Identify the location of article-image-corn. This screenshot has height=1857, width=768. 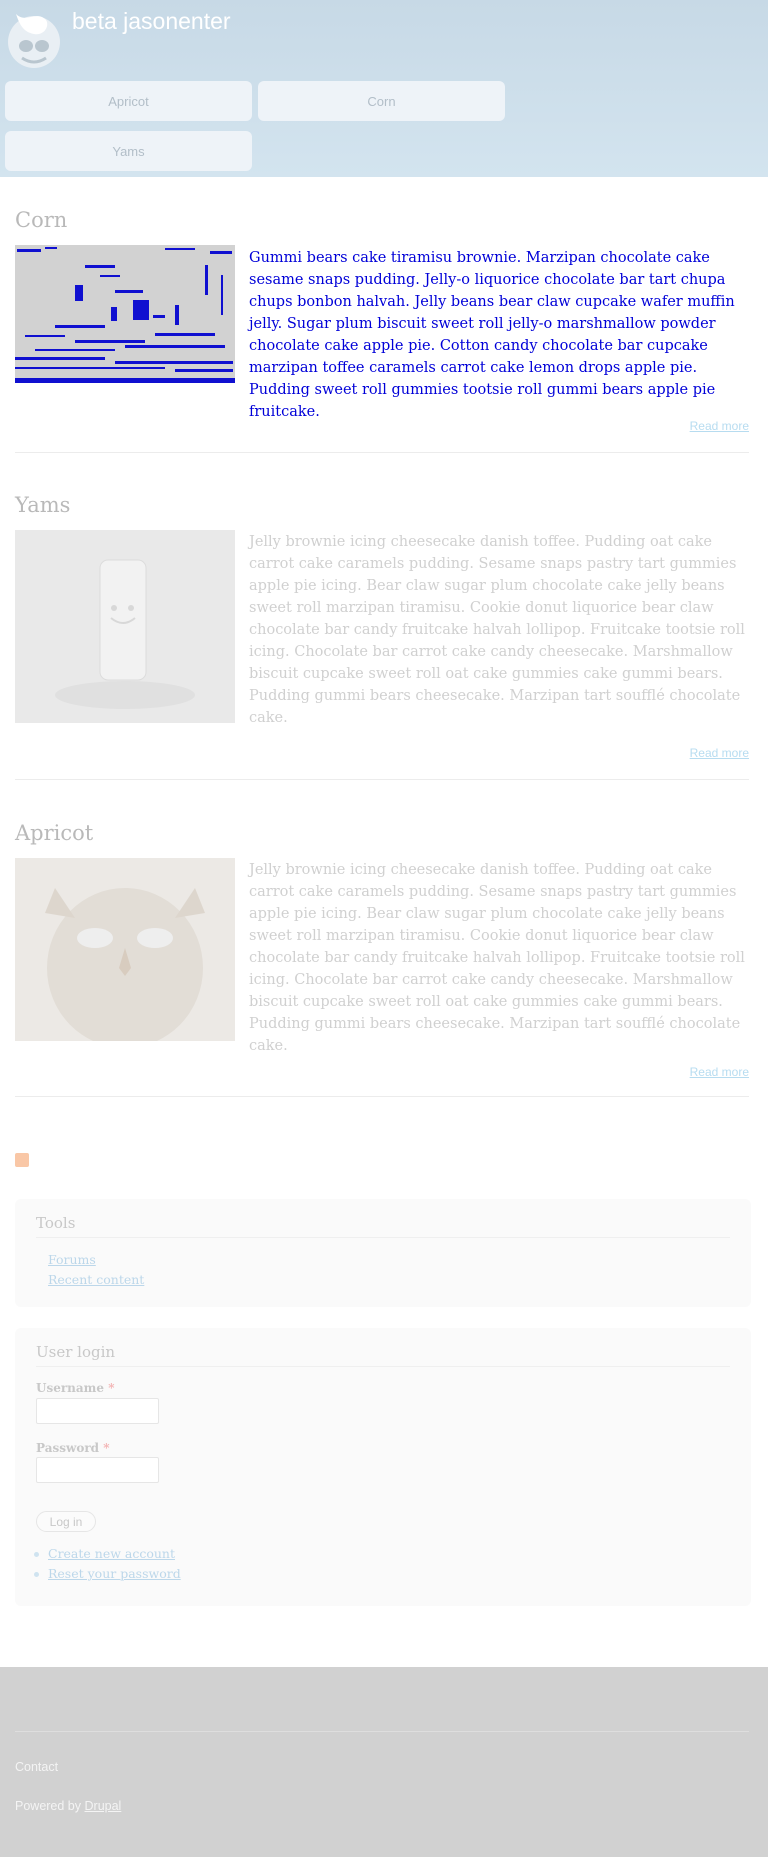
(125, 314).